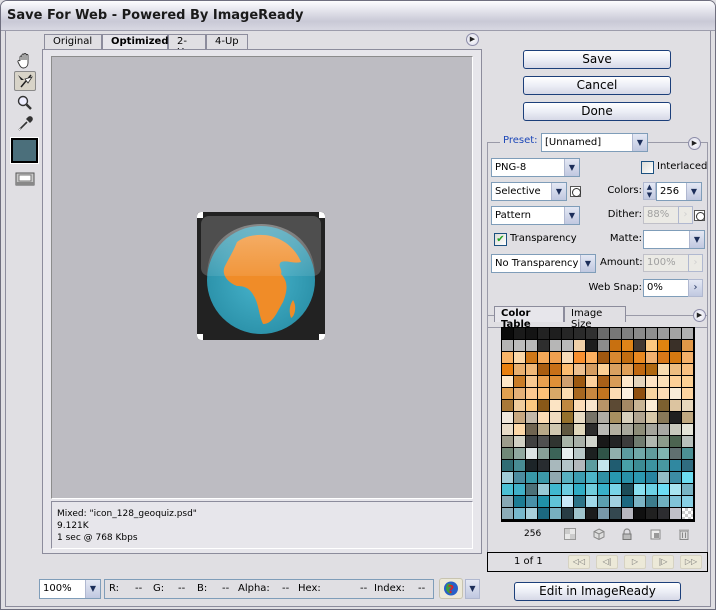  Describe the element at coordinates (597, 59) in the screenshot. I see `save-button: Save` at that location.